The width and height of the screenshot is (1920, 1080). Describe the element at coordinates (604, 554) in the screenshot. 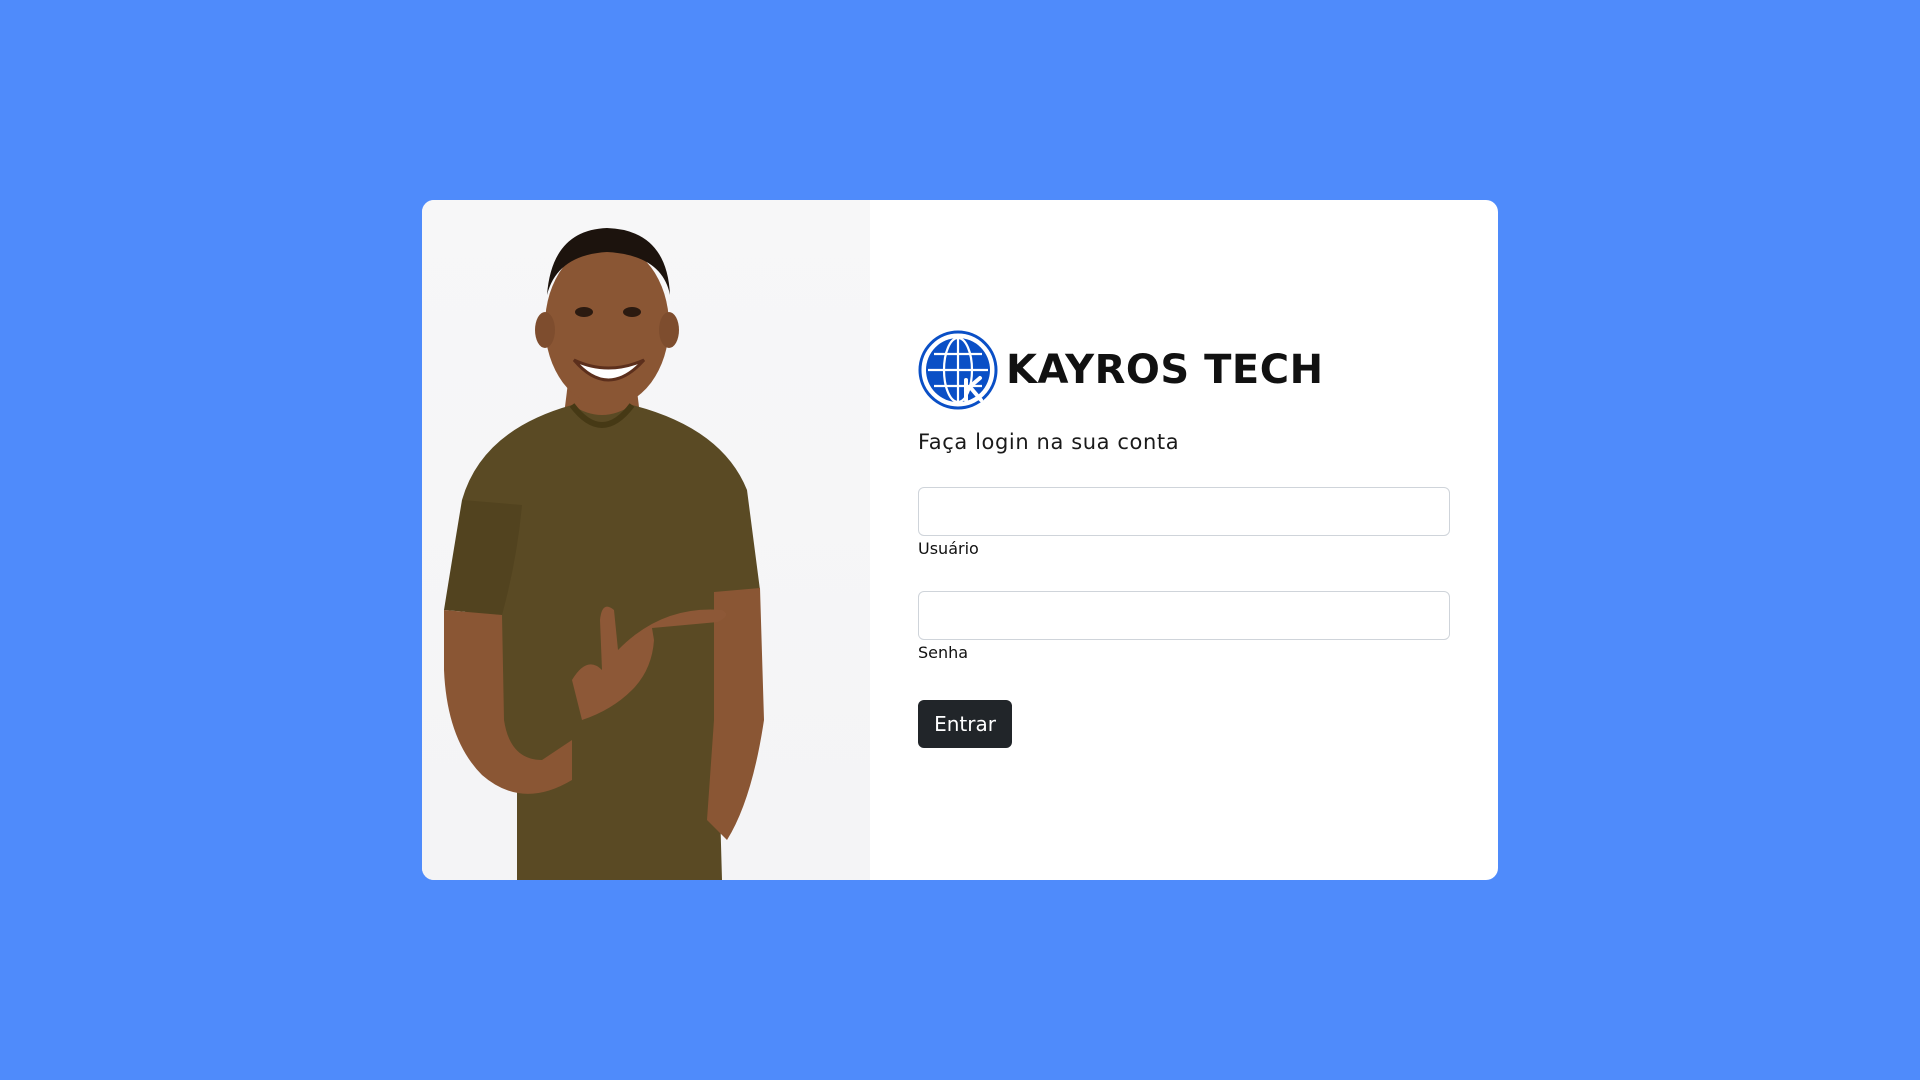

I see `person-illustration` at that location.